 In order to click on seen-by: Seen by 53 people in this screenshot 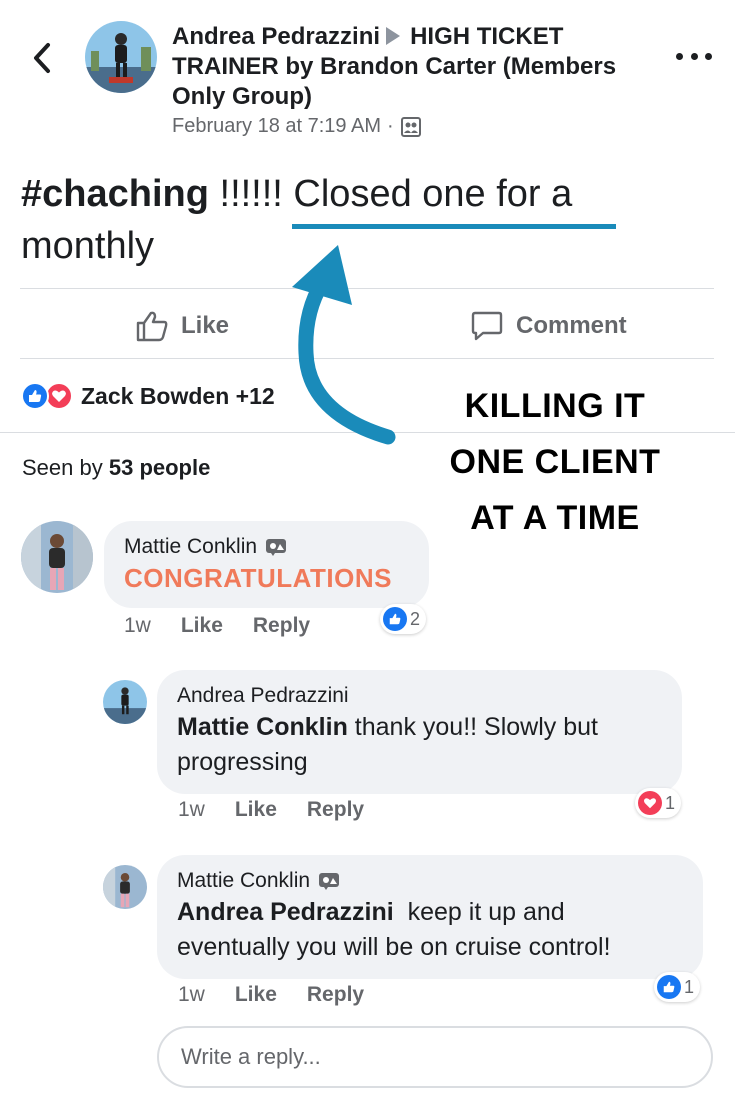, I will do `click(116, 468)`.